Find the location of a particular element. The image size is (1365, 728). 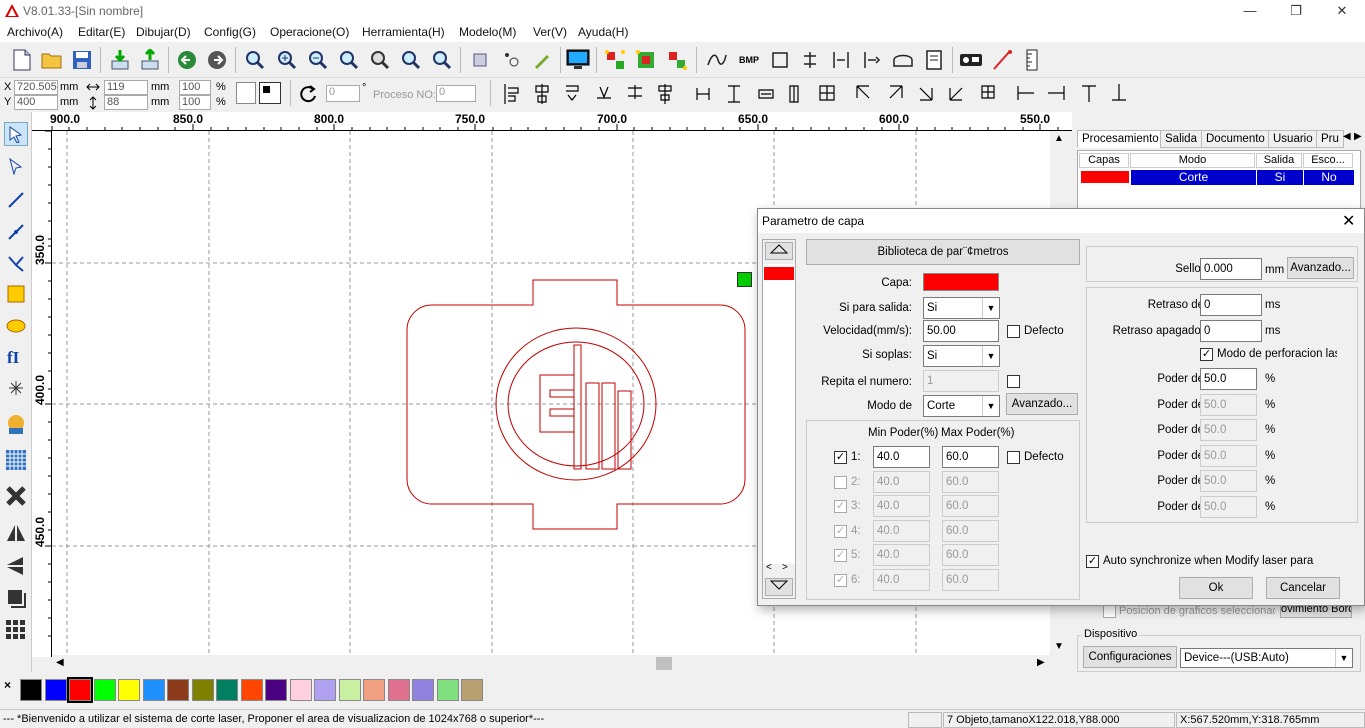

curve-tool-icon is located at coordinates (16, 264).